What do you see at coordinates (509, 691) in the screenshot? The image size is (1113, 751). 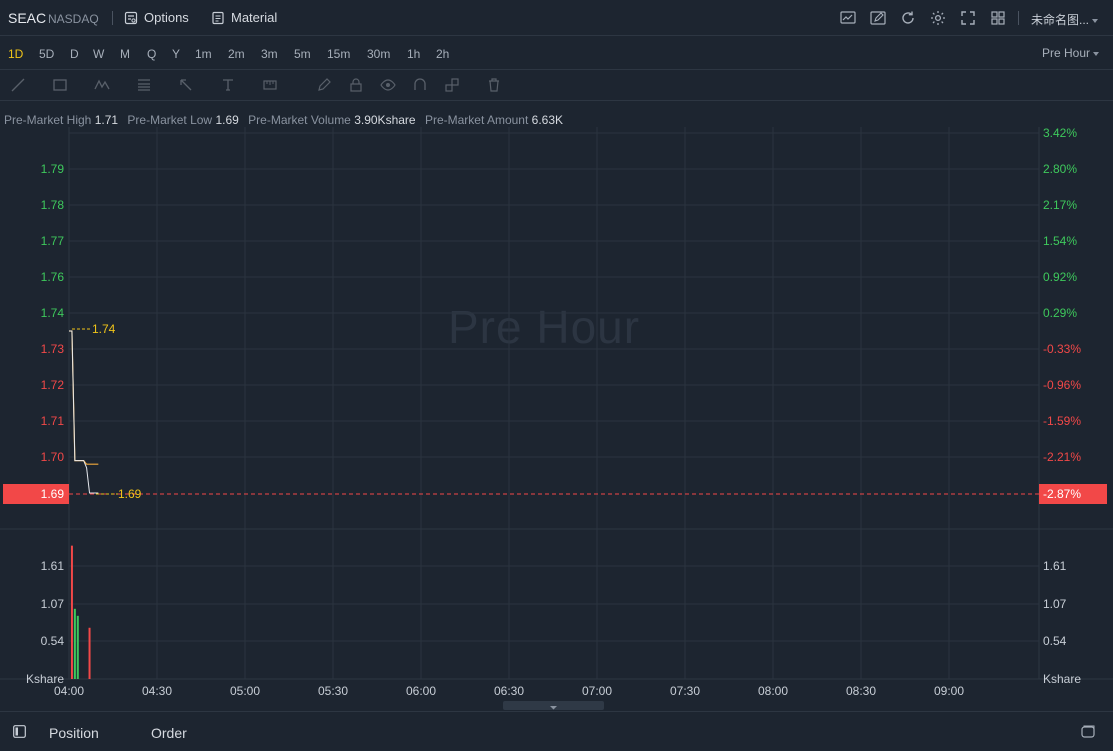 I see `x-axis-tick: 06:30` at bounding box center [509, 691].